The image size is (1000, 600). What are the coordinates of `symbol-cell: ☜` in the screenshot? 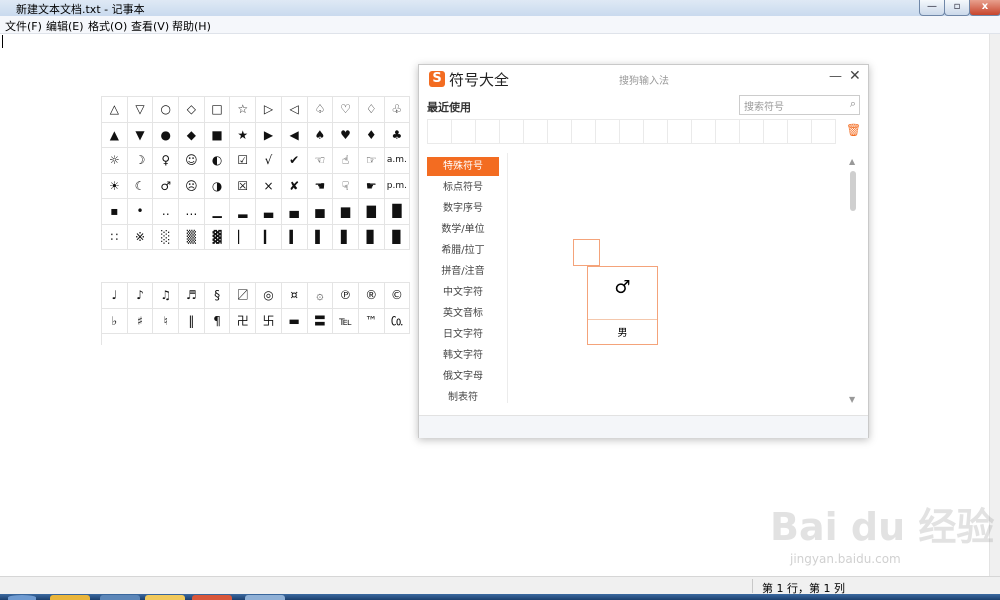 It's located at (320, 161).